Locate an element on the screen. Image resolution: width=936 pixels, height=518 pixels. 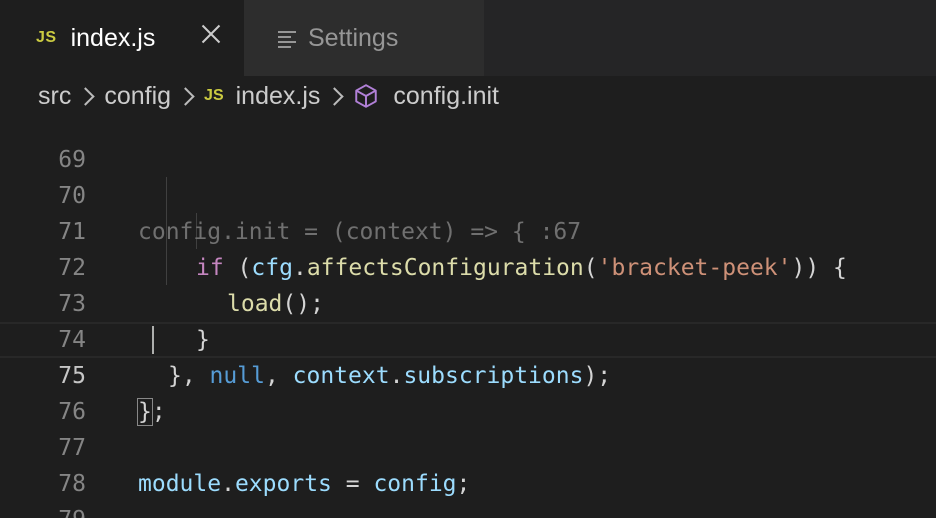
line-number: 79 is located at coordinates (43, 510).